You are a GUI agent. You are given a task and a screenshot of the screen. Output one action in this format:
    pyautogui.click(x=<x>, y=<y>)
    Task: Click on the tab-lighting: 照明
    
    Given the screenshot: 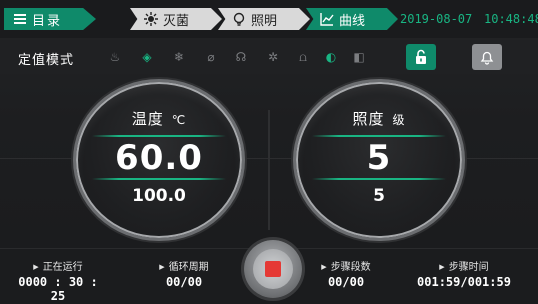 What is the action you would take?
    pyautogui.click(x=264, y=19)
    